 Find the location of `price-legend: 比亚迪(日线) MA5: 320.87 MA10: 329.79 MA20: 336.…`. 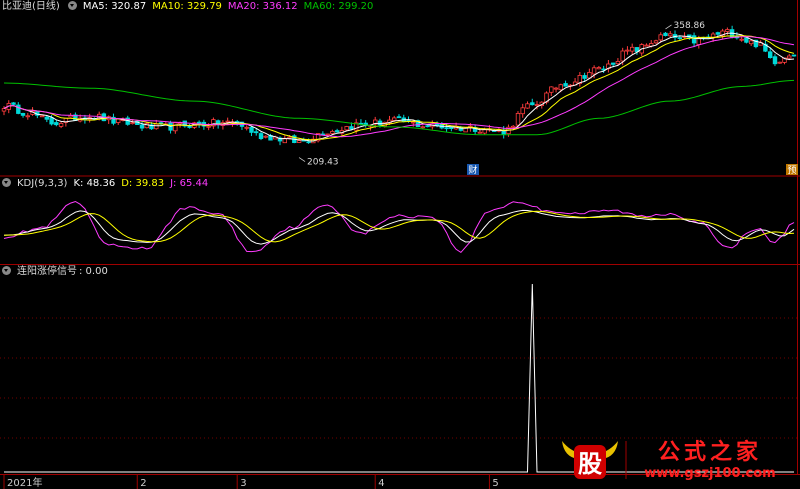

price-legend: 比亚迪(日线) MA5: 320.87 MA10: 329.79 MA20: 336.… is located at coordinates (189, 7).